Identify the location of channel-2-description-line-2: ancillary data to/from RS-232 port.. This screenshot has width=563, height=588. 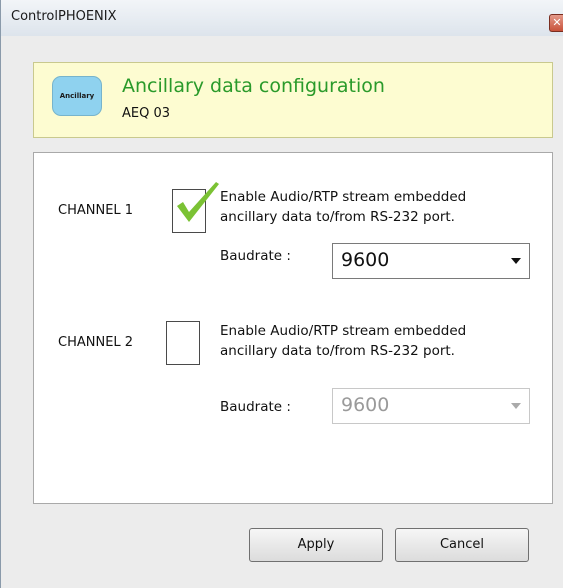
(337, 351).